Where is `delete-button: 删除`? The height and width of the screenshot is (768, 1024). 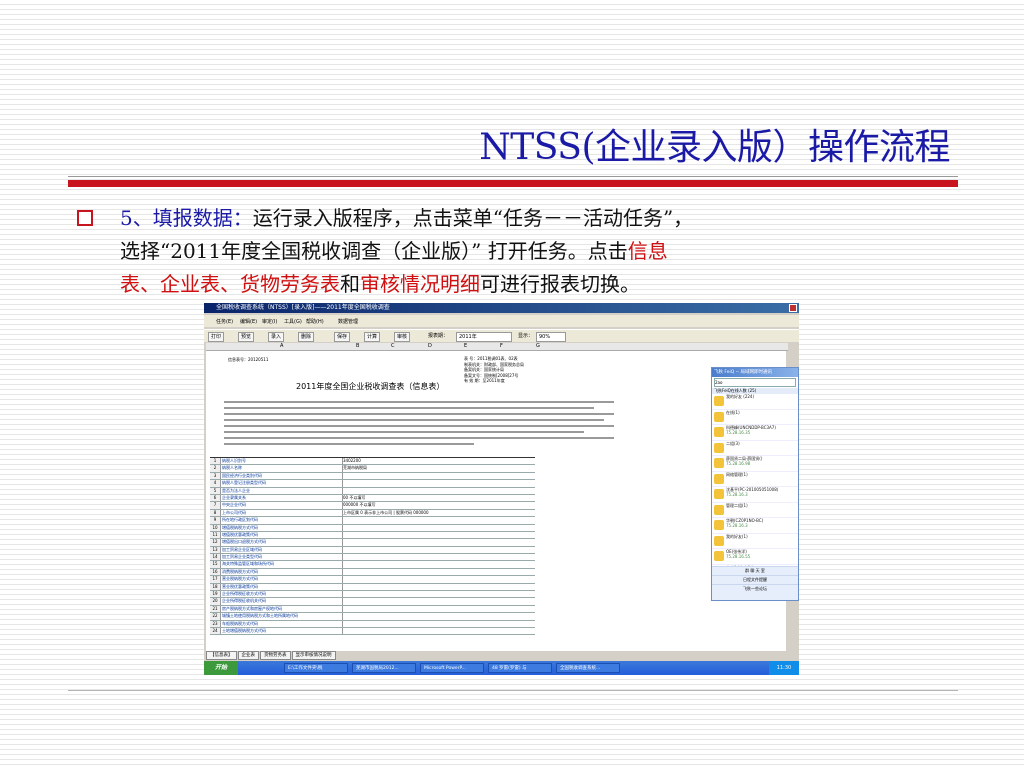
delete-button: 删除 is located at coordinates (306, 337).